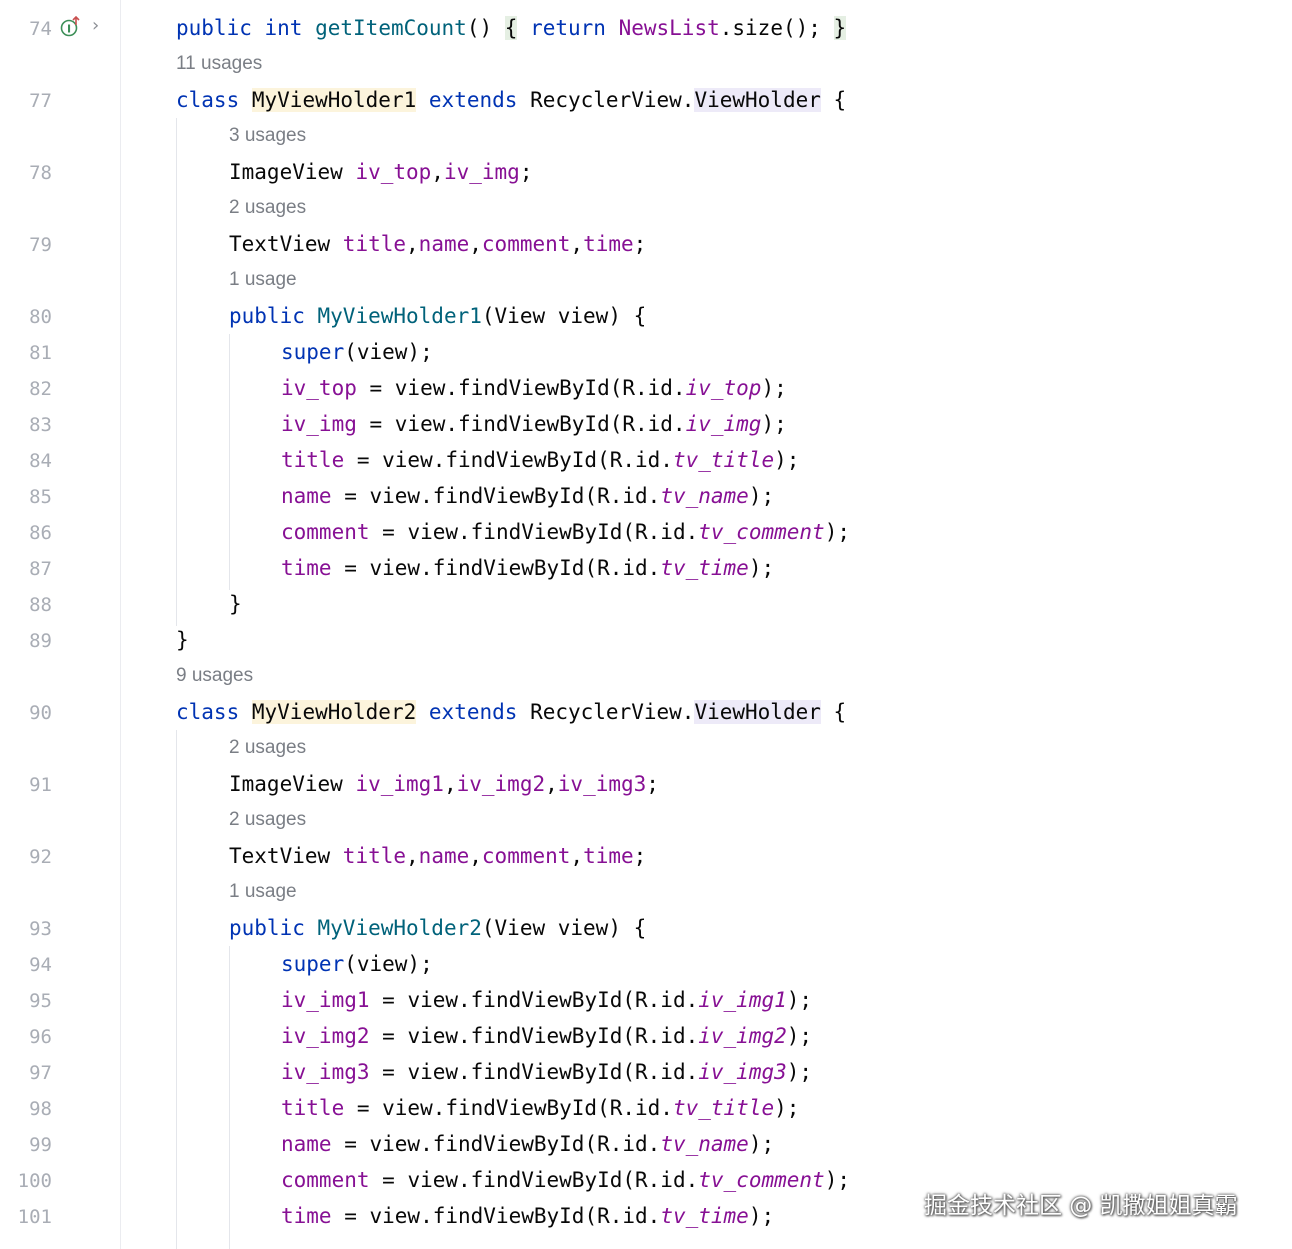 This screenshot has height=1249, width=1292. I want to click on code-line-87: time = view.findViewById(R.id.tv_time);, so click(527, 568).